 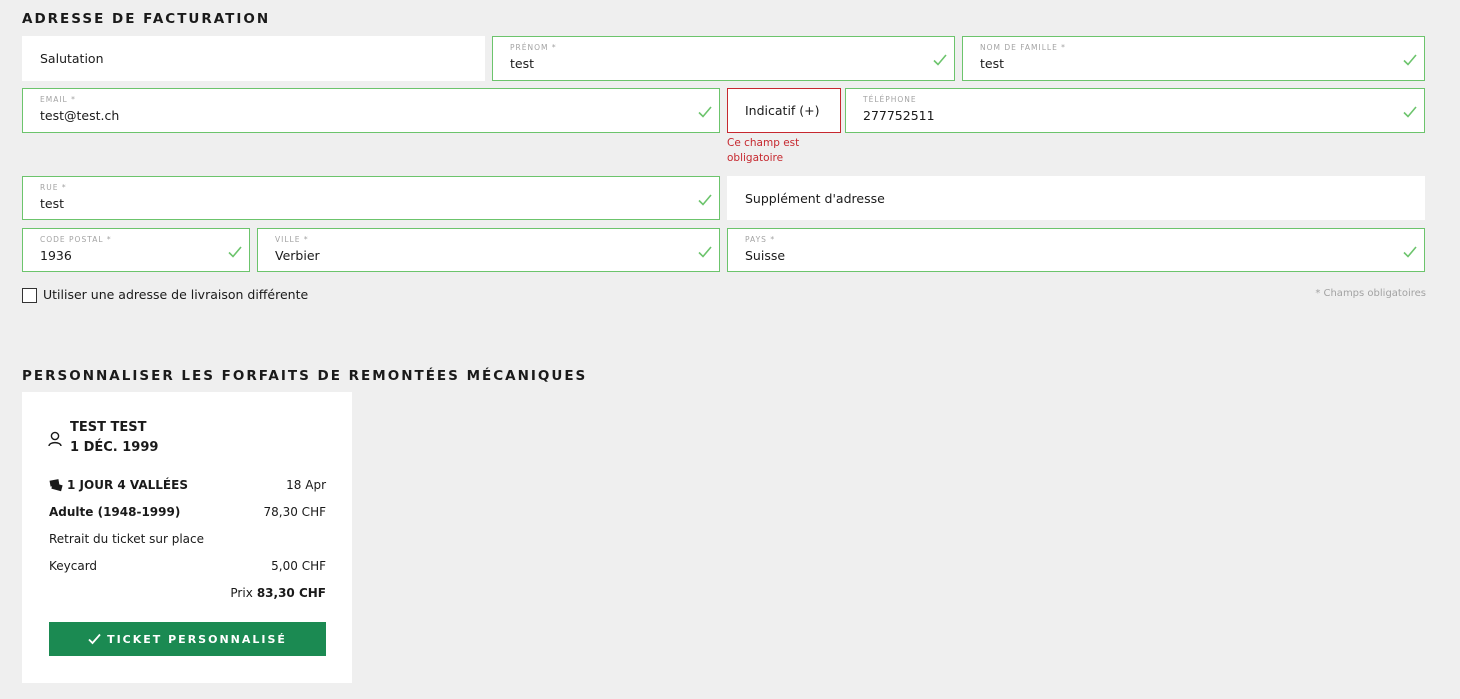 What do you see at coordinates (763, 150) in the screenshot?
I see `dial-code-error: Ce champ est obligatoire` at bounding box center [763, 150].